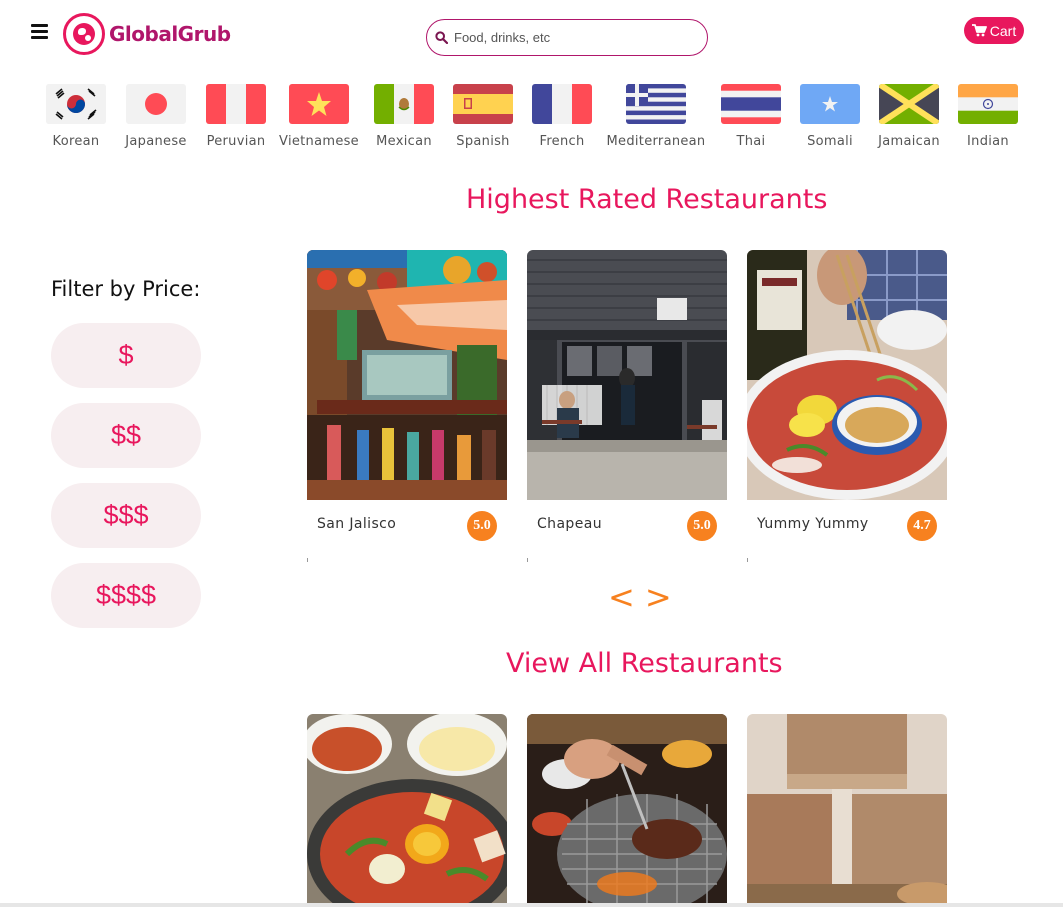  I want to click on restaurant-card: Chapeau 5.0, so click(627, 406).